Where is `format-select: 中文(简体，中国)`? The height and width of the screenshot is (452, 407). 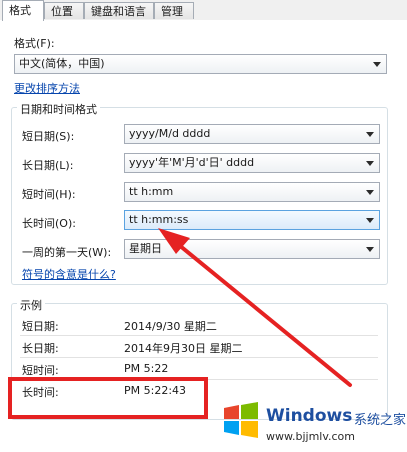
format-select: 中文(简体，中国) is located at coordinates (200, 64).